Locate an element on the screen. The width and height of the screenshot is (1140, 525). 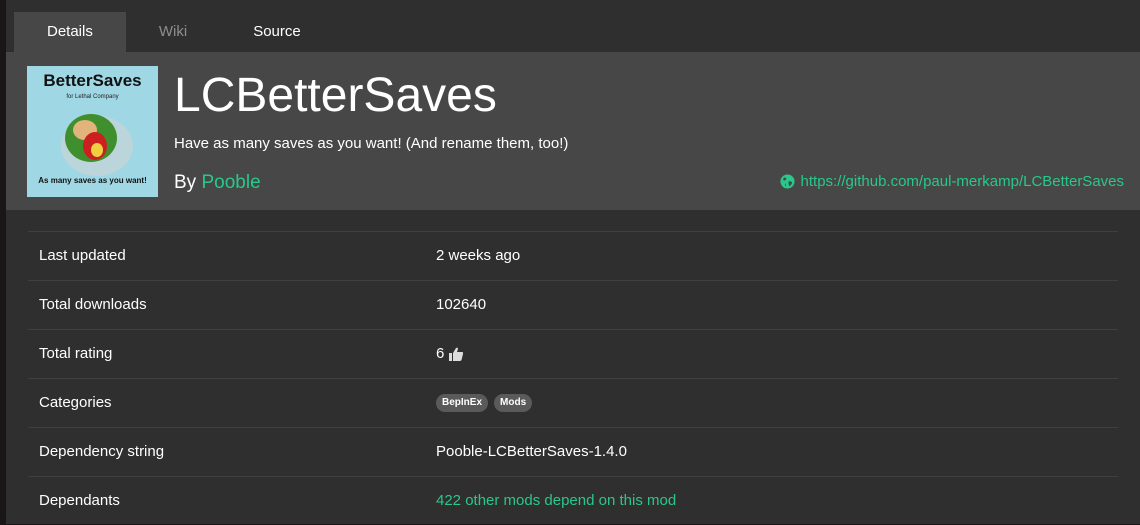
row-label: Last updated is located at coordinates (82, 255).